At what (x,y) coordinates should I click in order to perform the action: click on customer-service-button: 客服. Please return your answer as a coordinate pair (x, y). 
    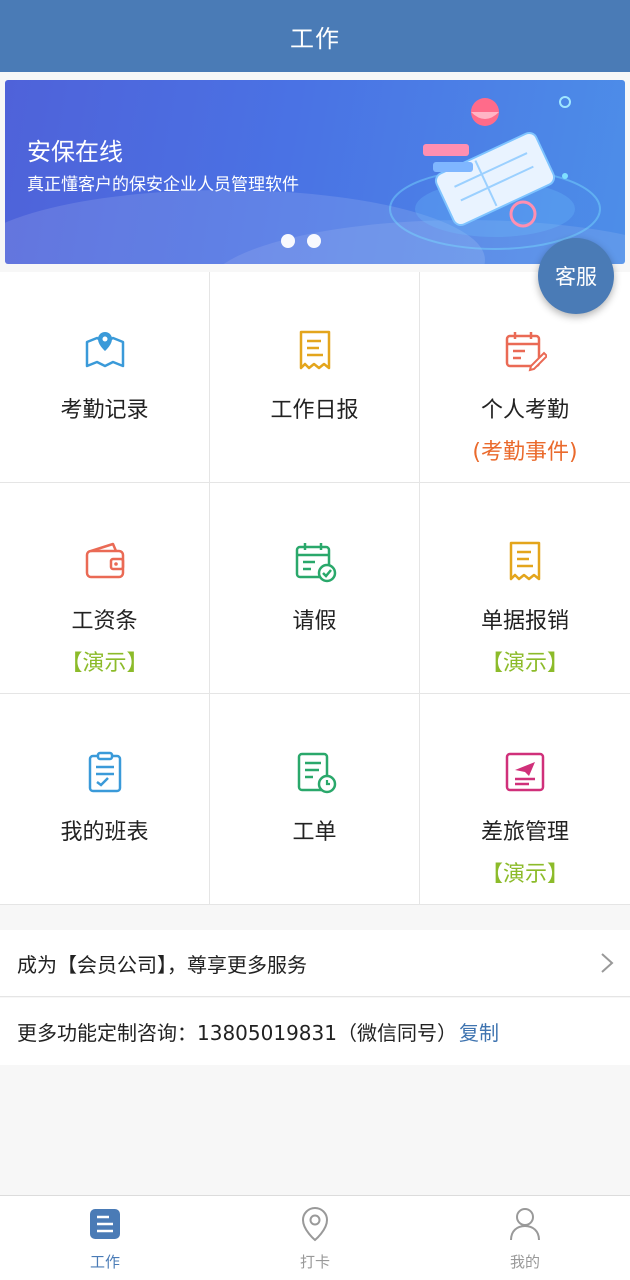
    Looking at the image, I should click on (576, 276).